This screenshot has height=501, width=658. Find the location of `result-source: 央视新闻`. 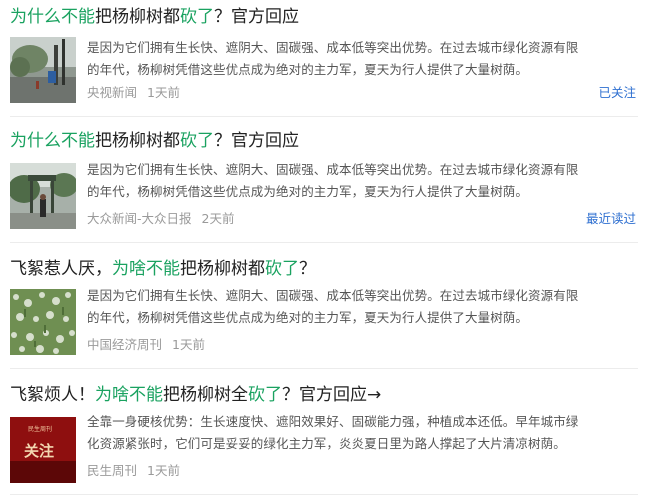

result-source: 央视新闻 is located at coordinates (112, 92).